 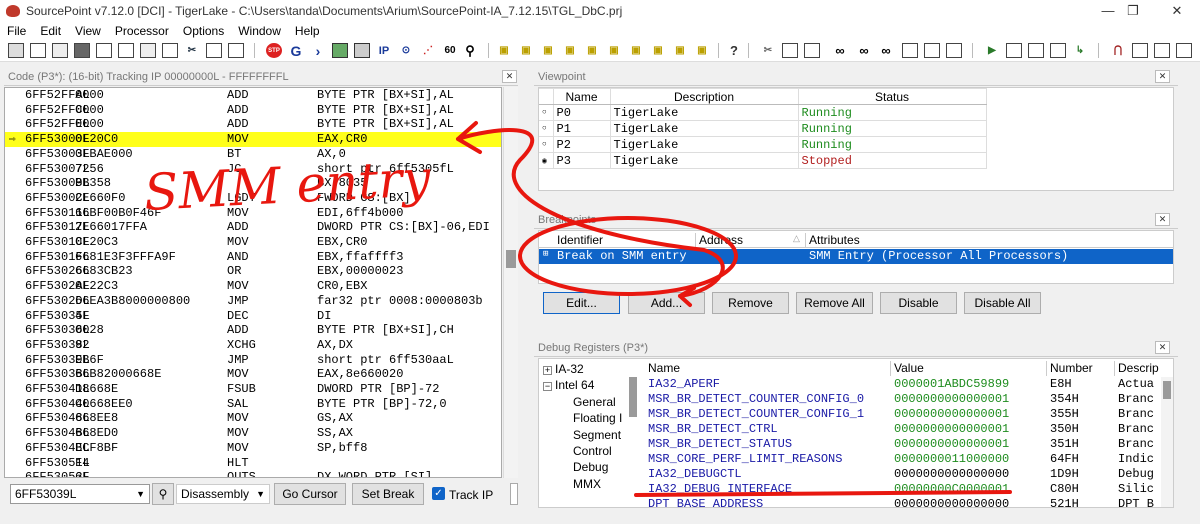 I want to click on run-icon: ▶, so click(x=992, y=50).